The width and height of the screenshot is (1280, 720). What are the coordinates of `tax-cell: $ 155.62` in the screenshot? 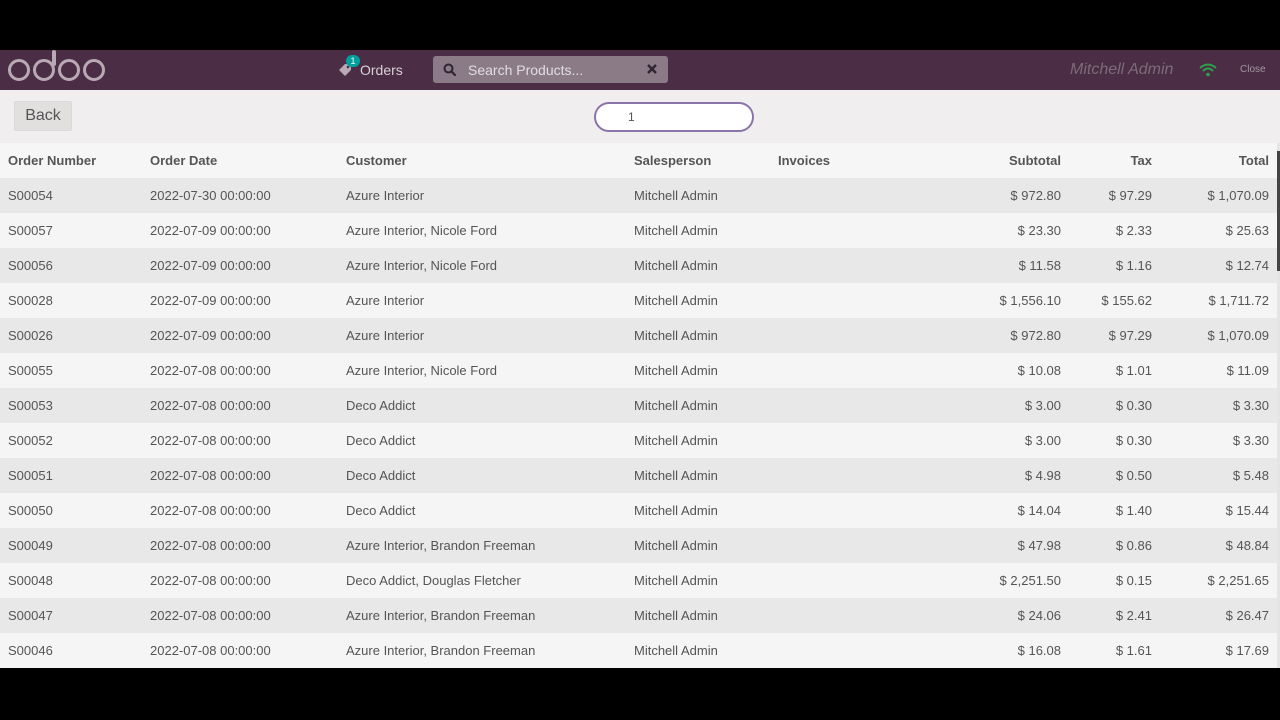 It's located at (1114, 300).